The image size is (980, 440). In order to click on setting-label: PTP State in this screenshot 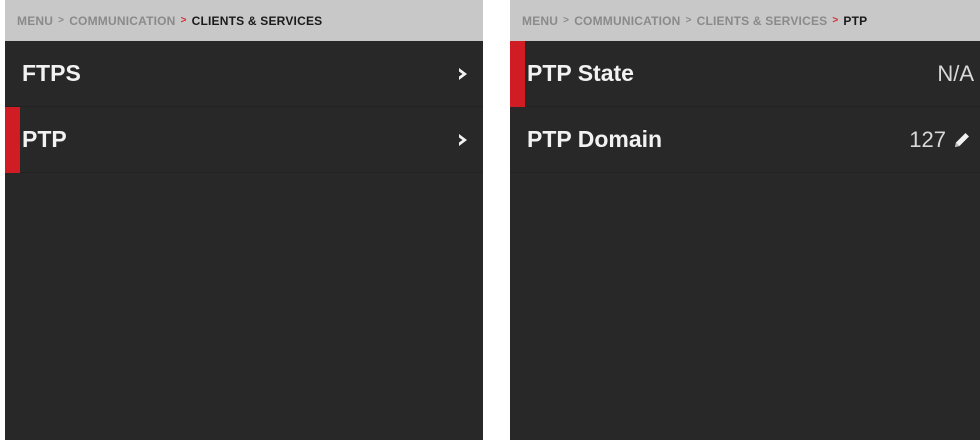, I will do `click(580, 73)`.